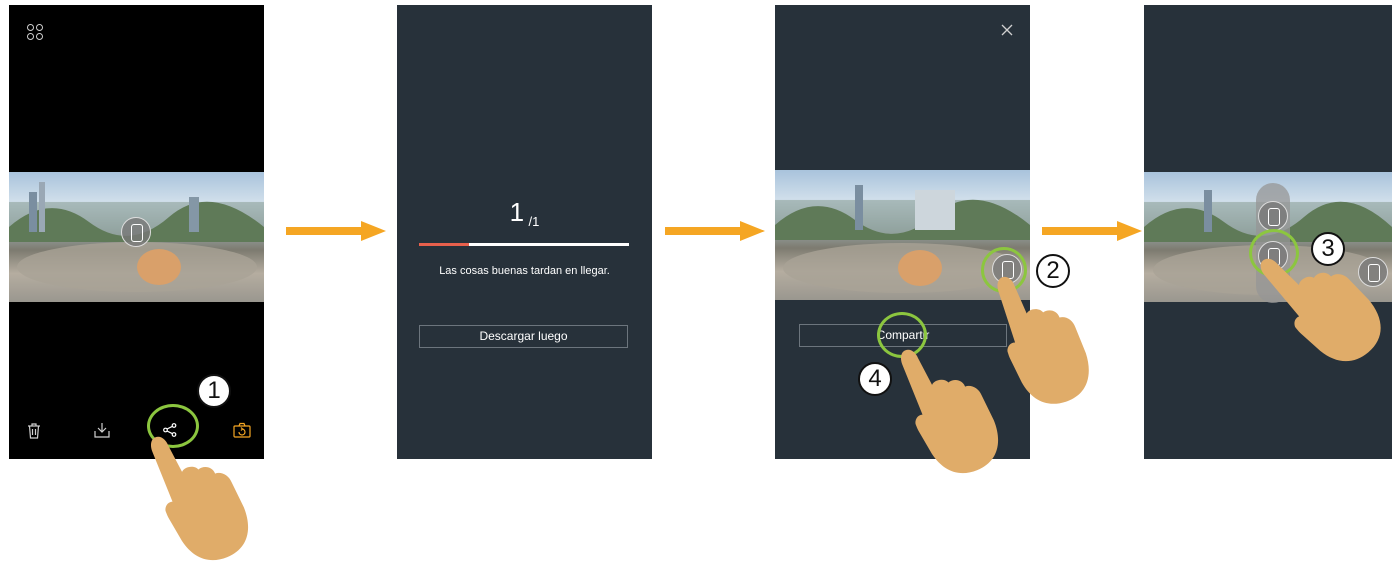 The height and width of the screenshot is (577, 1392). What do you see at coordinates (517, 212) in the screenshot?
I see `counter-current: 1` at bounding box center [517, 212].